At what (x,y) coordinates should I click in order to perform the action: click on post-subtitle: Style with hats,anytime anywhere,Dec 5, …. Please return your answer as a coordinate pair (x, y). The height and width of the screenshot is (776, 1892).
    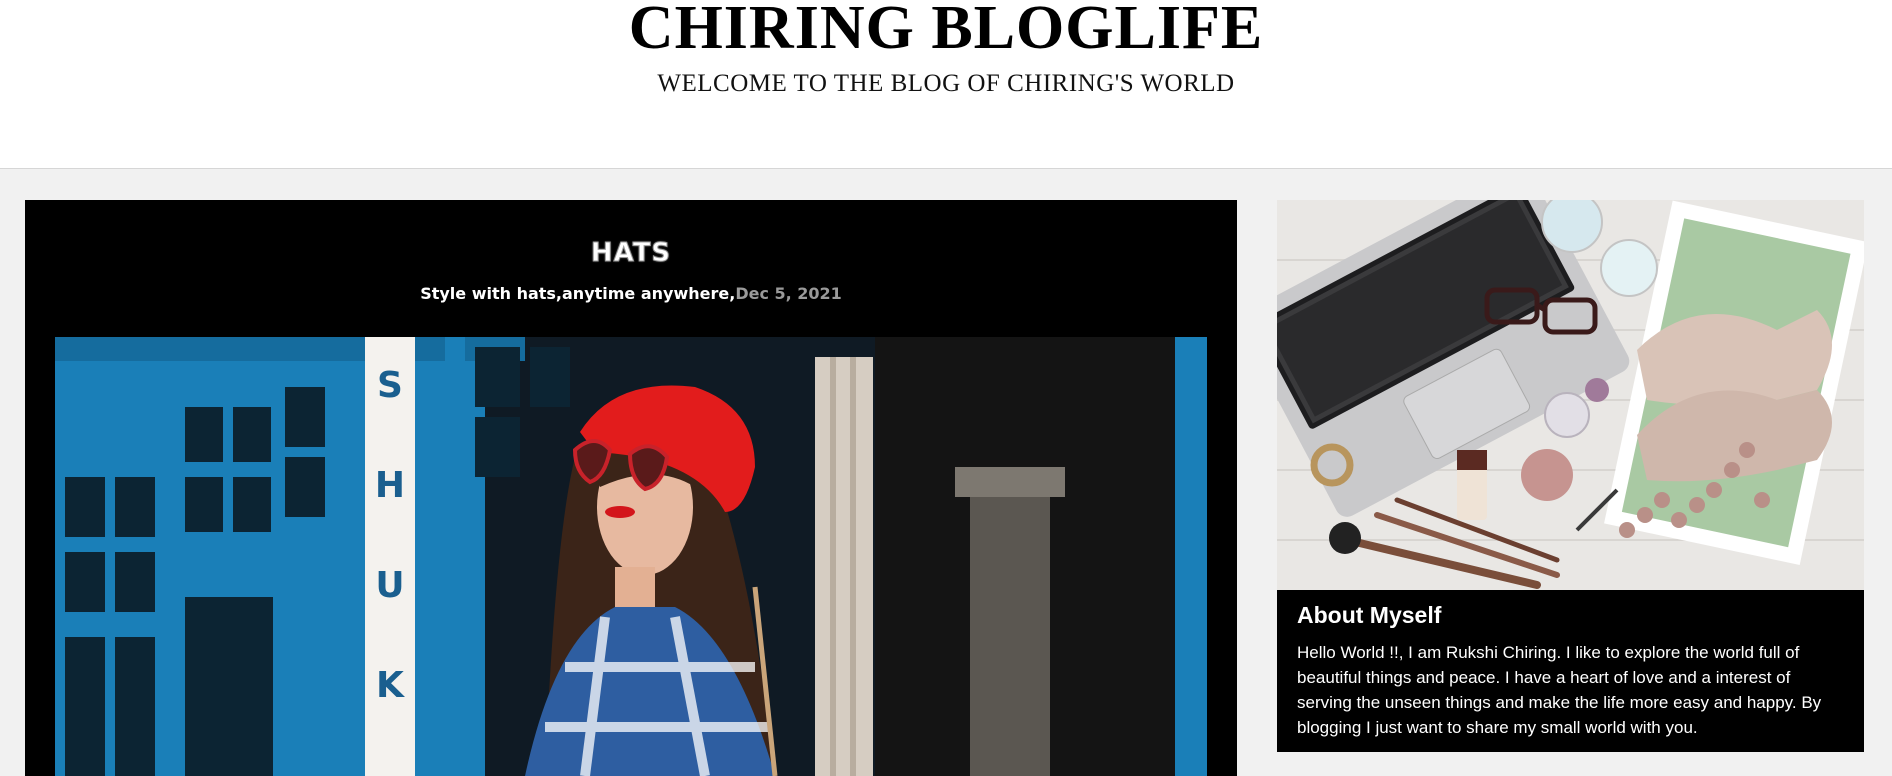
    Looking at the image, I should click on (631, 293).